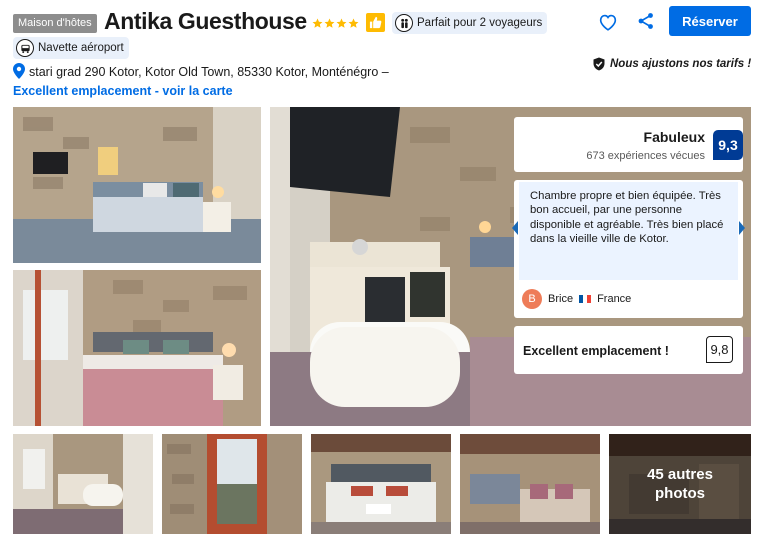 Image resolution: width=768 pixels, height=548 pixels. I want to click on travelers-label: Parfait pour 2 voyageurs, so click(480, 23).